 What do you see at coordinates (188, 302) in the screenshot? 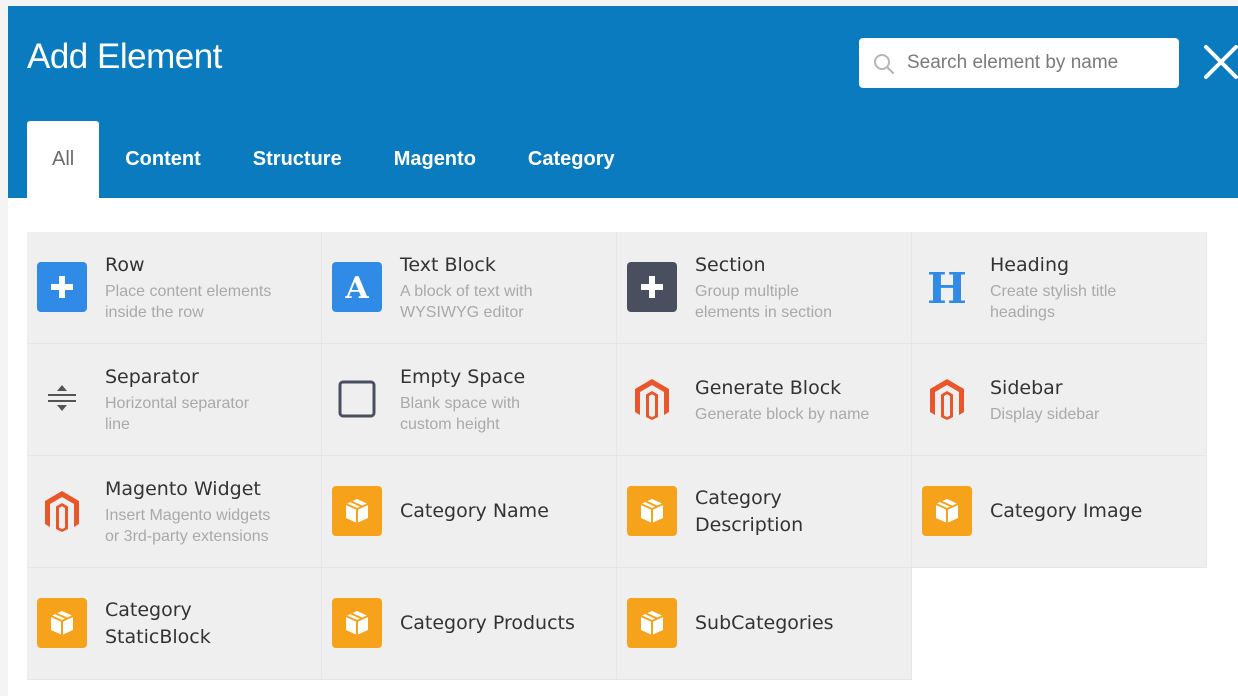
I see `element-desc: Place content elements inside the row` at bounding box center [188, 302].